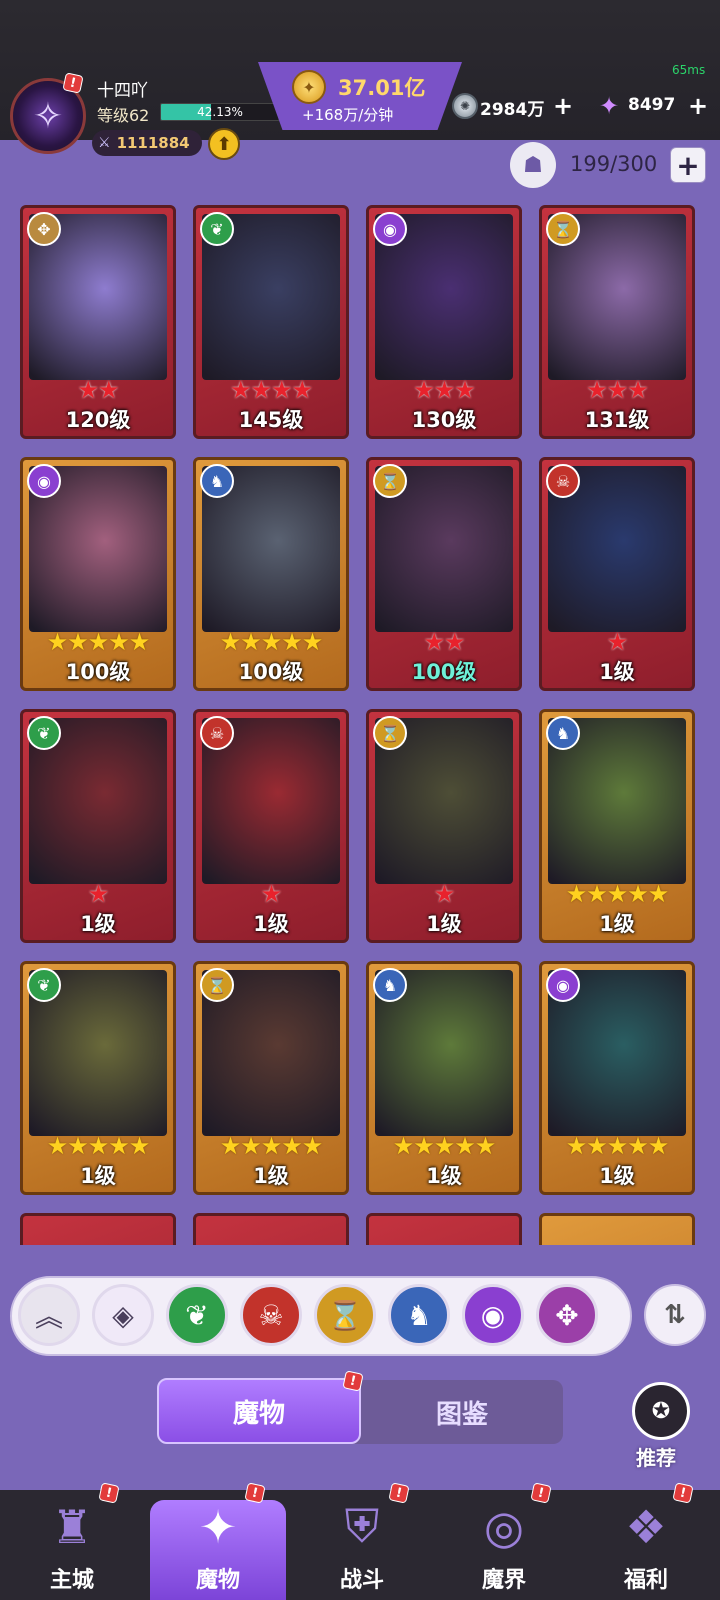  What do you see at coordinates (309, 87) in the screenshot?
I see `gold-coin-icon: ✦` at bounding box center [309, 87].